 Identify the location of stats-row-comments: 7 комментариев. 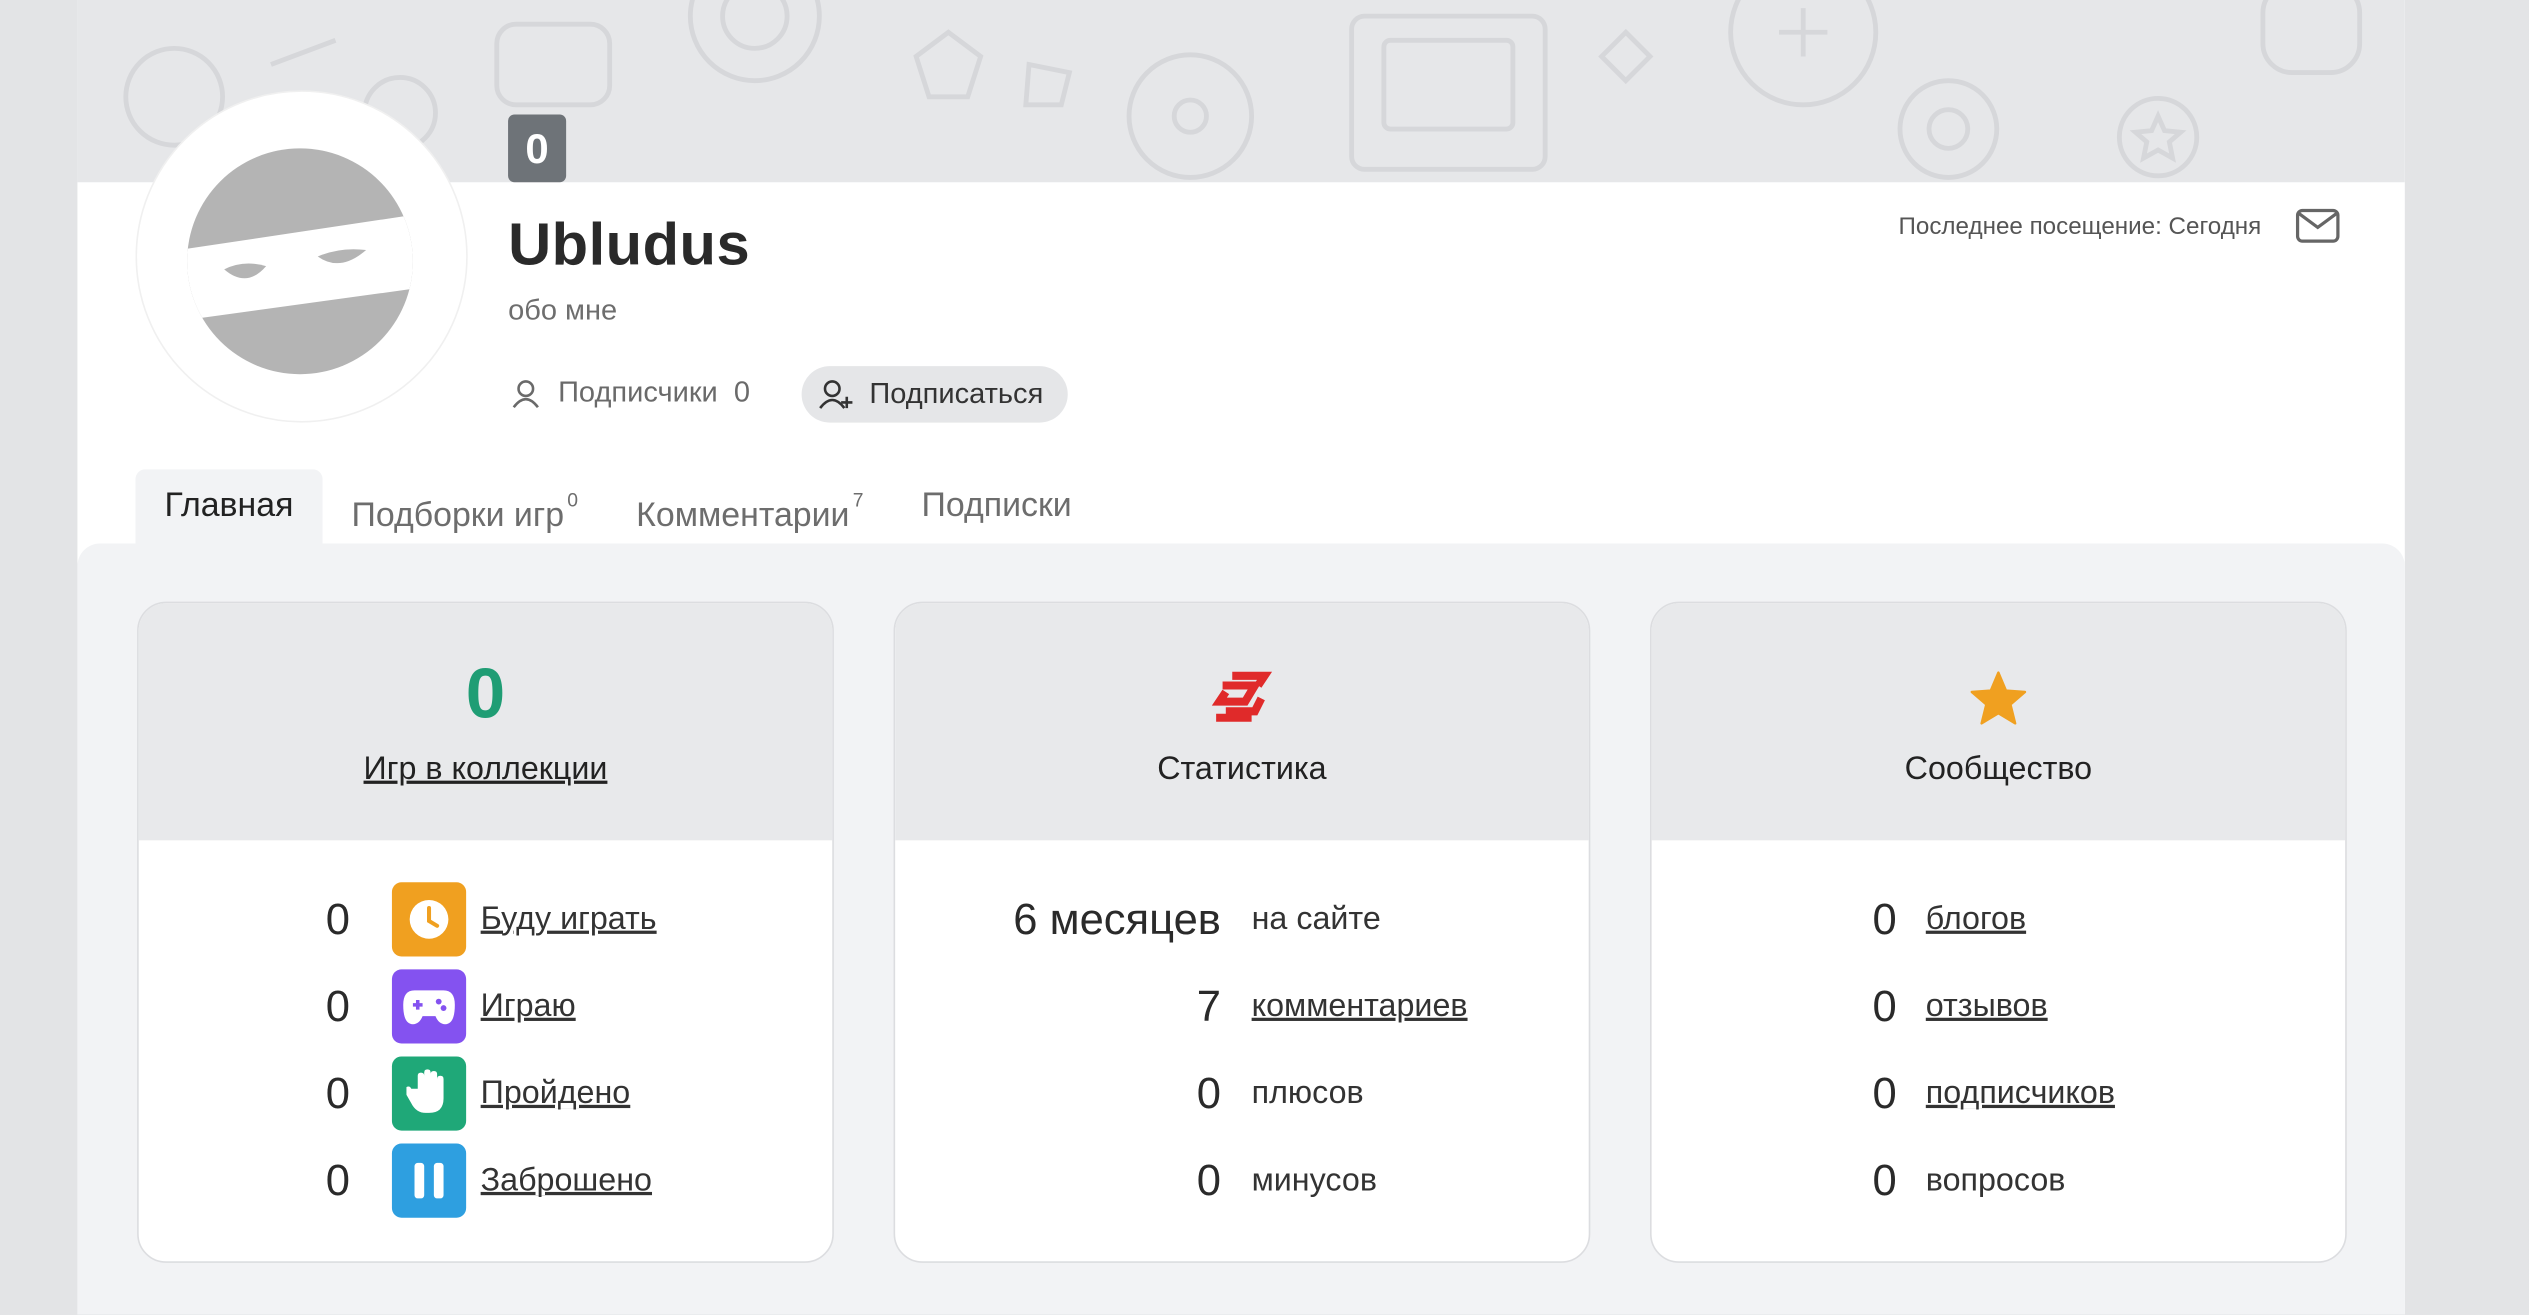
(1181, 1006).